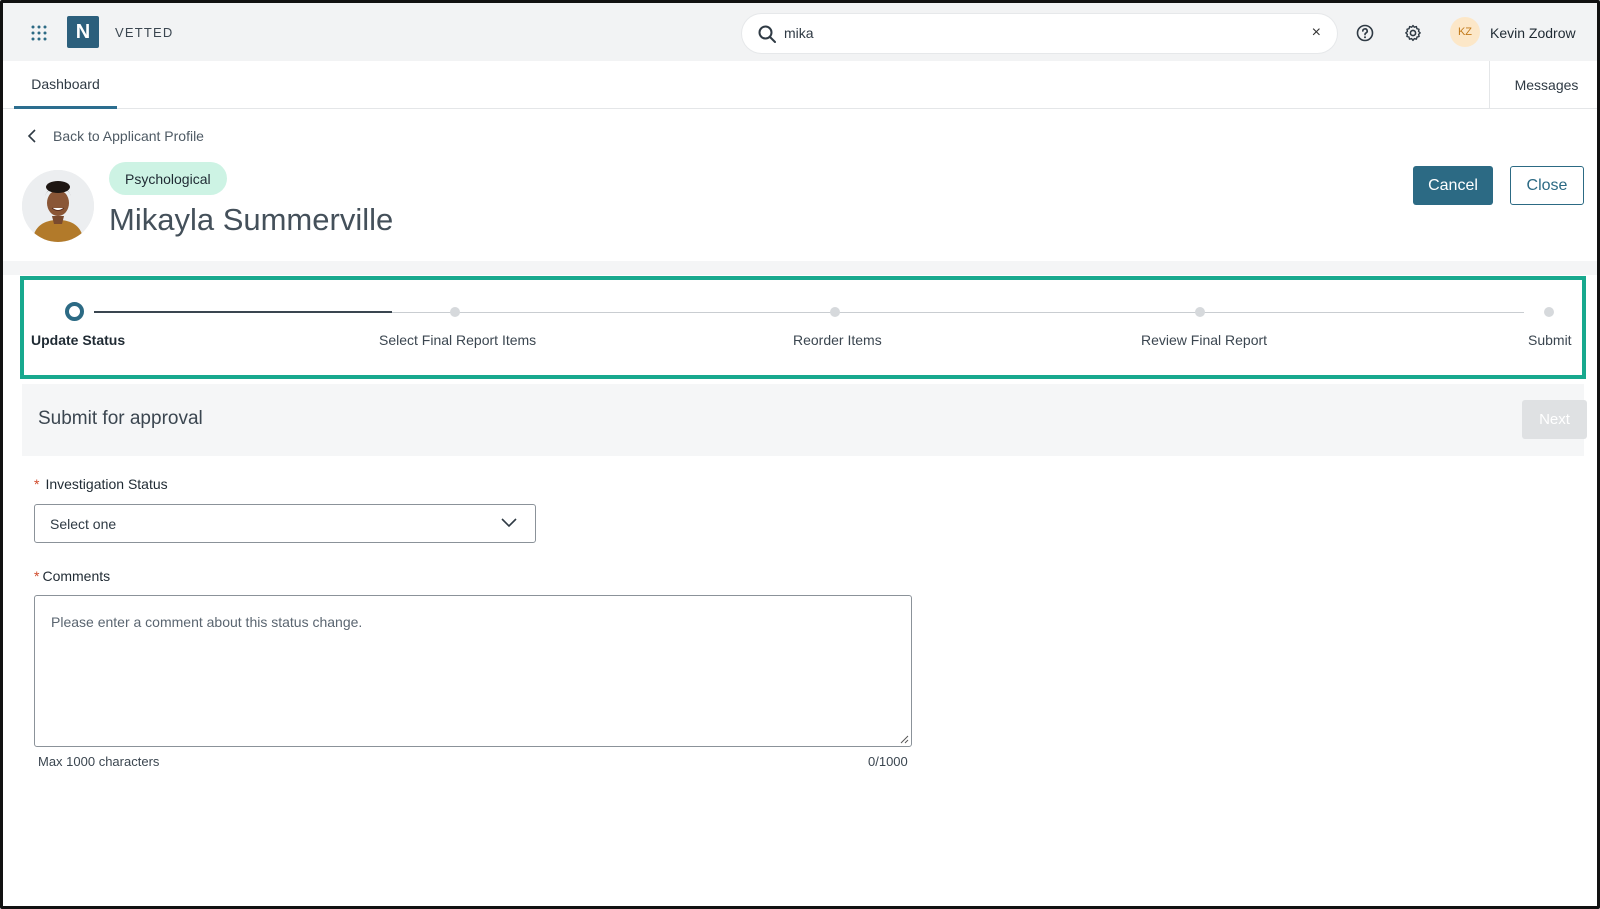  What do you see at coordinates (767, 34) in the screenshot?
I see `search-icon` at bounding box center [767, 34].